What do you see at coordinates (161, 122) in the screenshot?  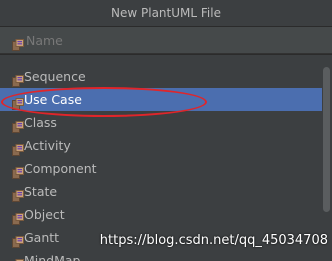 I see `template-item-class: Class` at bounding box center [161, 122].